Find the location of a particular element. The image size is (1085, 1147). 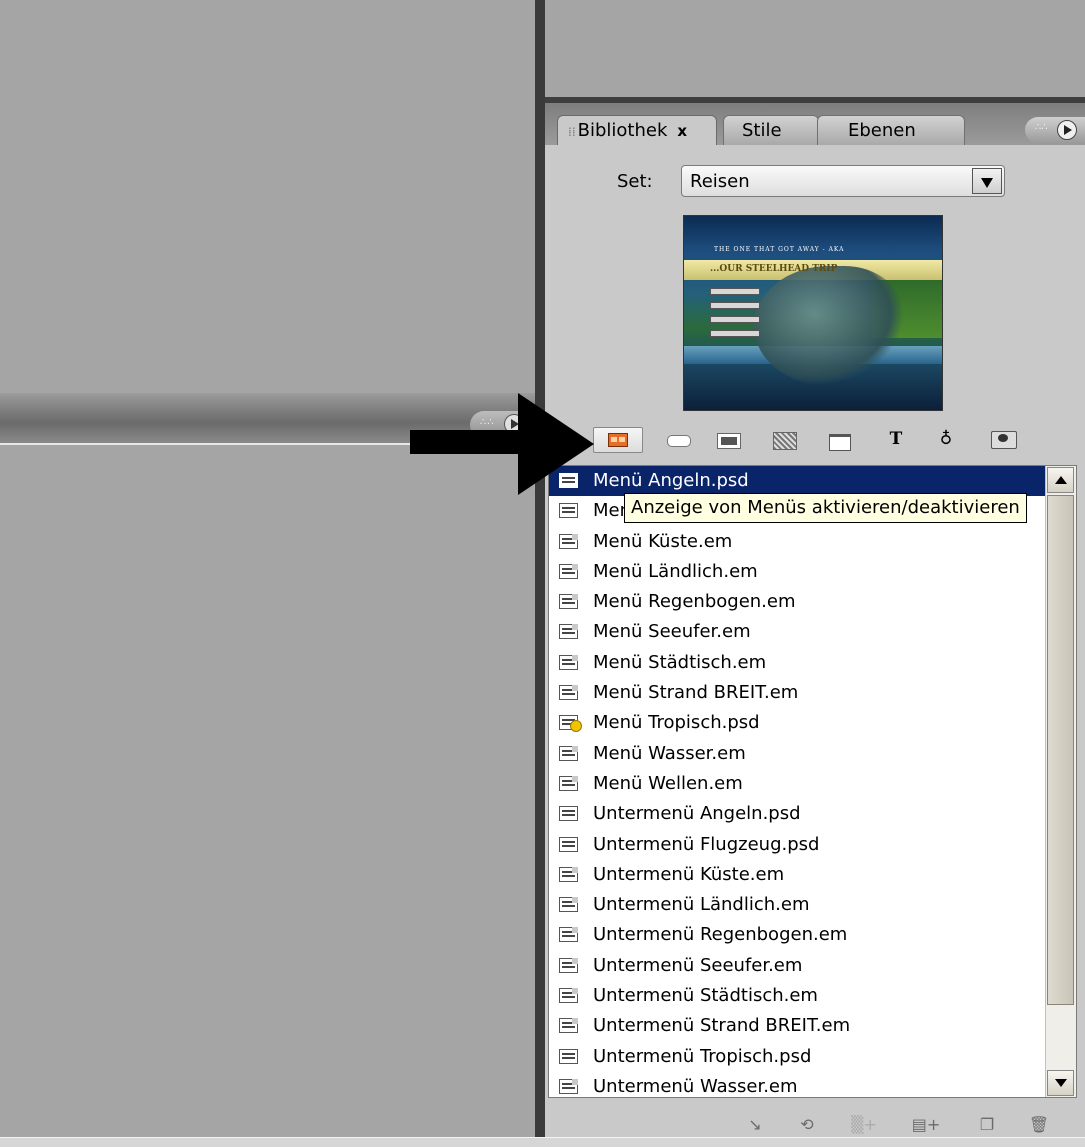

list-item-label: Untermenü Wasser.em is located at coordinates (695, 1086).